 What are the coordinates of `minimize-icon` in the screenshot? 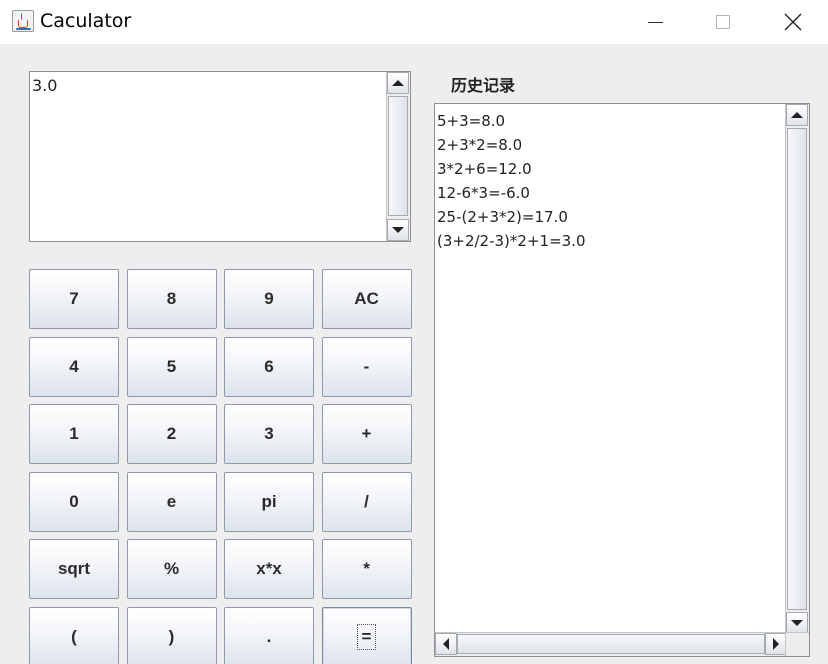 It's located at (655, 22).